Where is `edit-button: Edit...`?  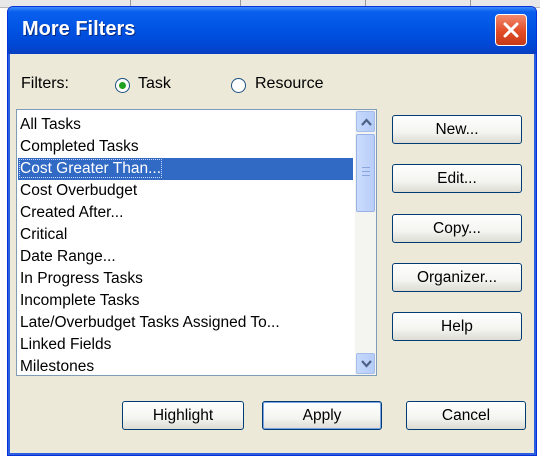 edit-button: Edit... is located at coordinates (457, 178).